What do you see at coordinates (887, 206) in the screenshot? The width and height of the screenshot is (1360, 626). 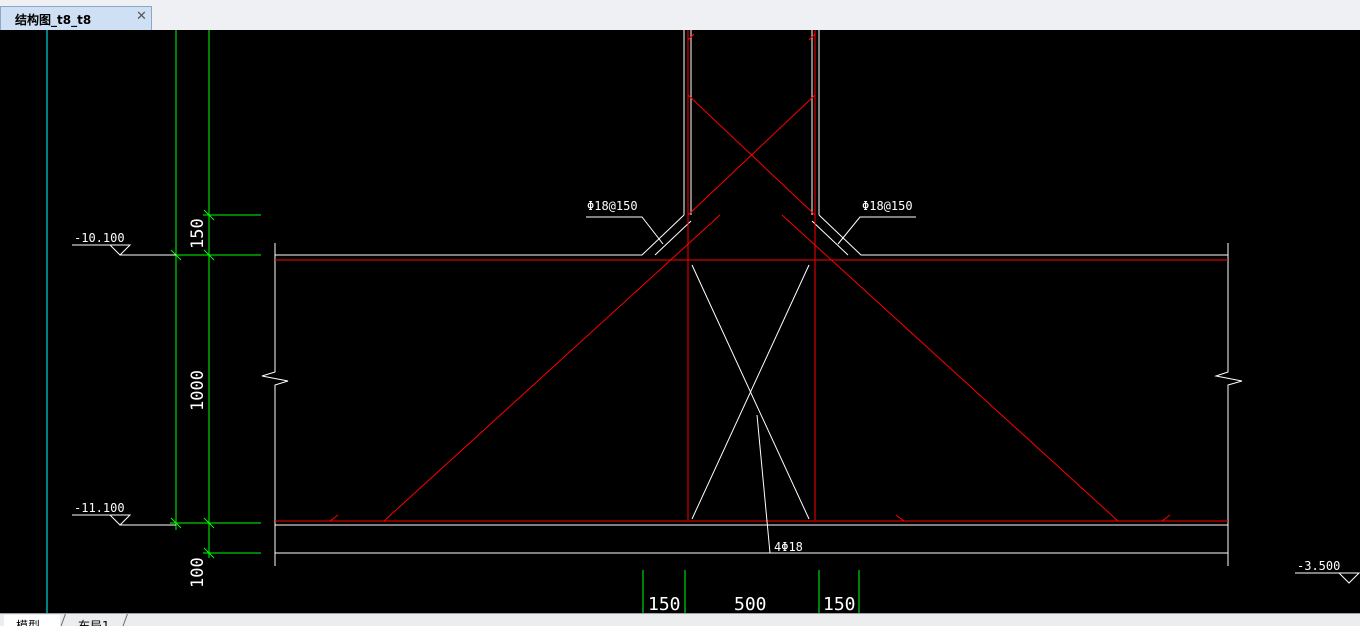 I see `rebar-right-label: Φ18@150` at bounding box center [887, 206].